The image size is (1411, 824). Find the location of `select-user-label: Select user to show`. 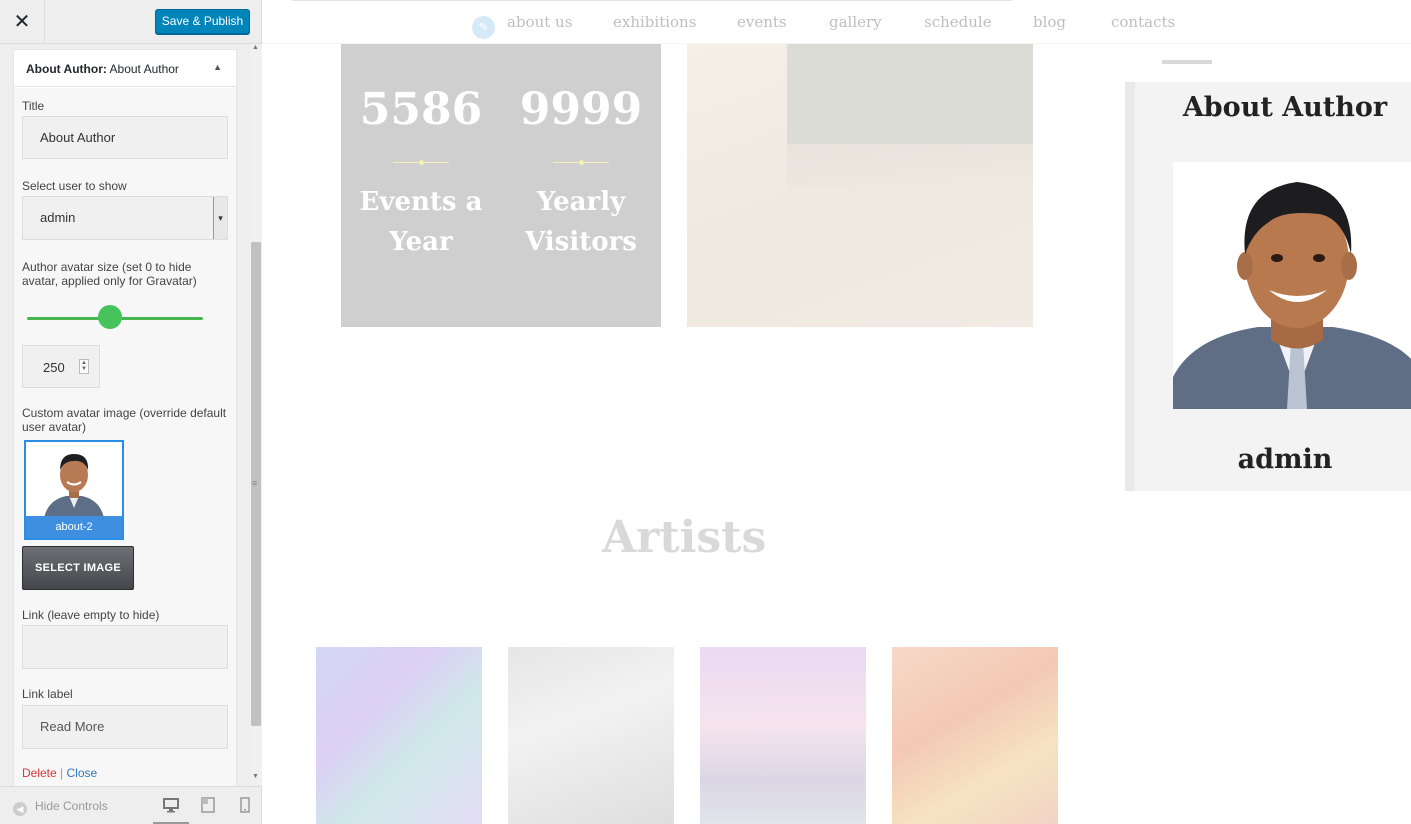

select-user-label: Select user to show is located at coordinates (74, 186).